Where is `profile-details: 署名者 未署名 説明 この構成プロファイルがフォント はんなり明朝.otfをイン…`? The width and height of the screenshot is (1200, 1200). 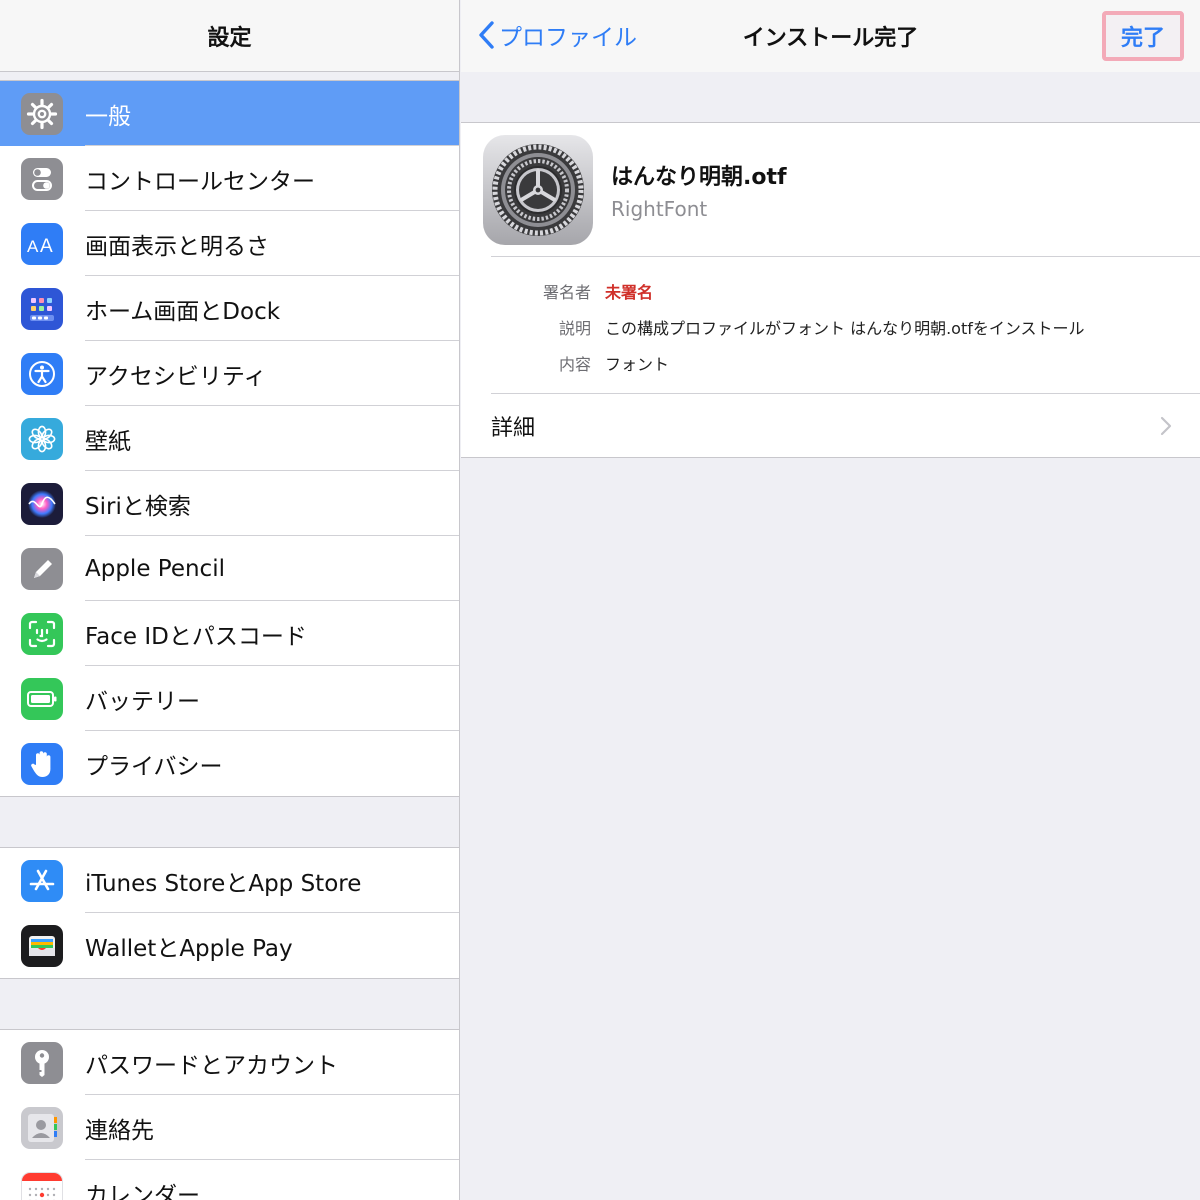
profile-details: 署名者 未署名 説明 この構成プロファイルがフォント はんなり明朝.otfをイン… is located at coordinates (830, 325).